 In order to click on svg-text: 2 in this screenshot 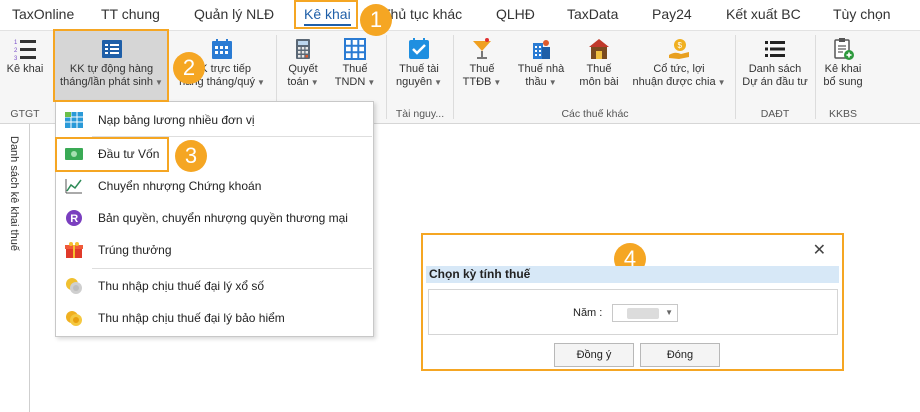, I will do `click(16, 51)`.